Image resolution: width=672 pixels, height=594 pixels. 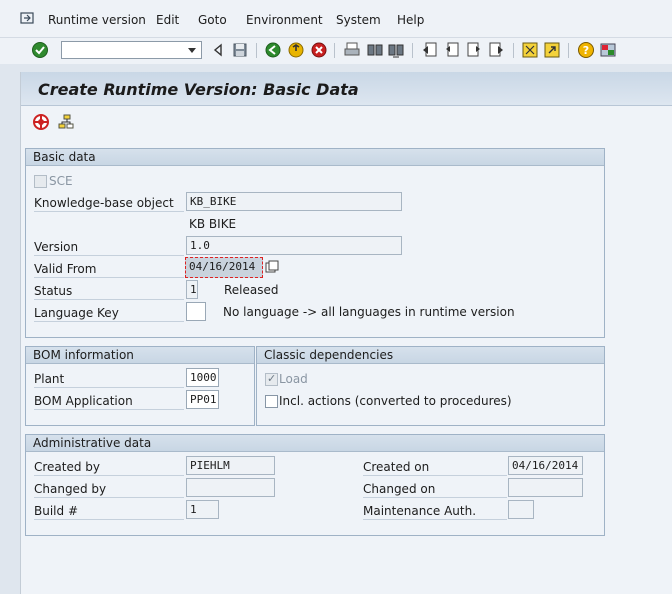 What do you see at coordinates (293, 379) in the screenshot?
I see `load-label: Load` at bounding box center [293, 379].